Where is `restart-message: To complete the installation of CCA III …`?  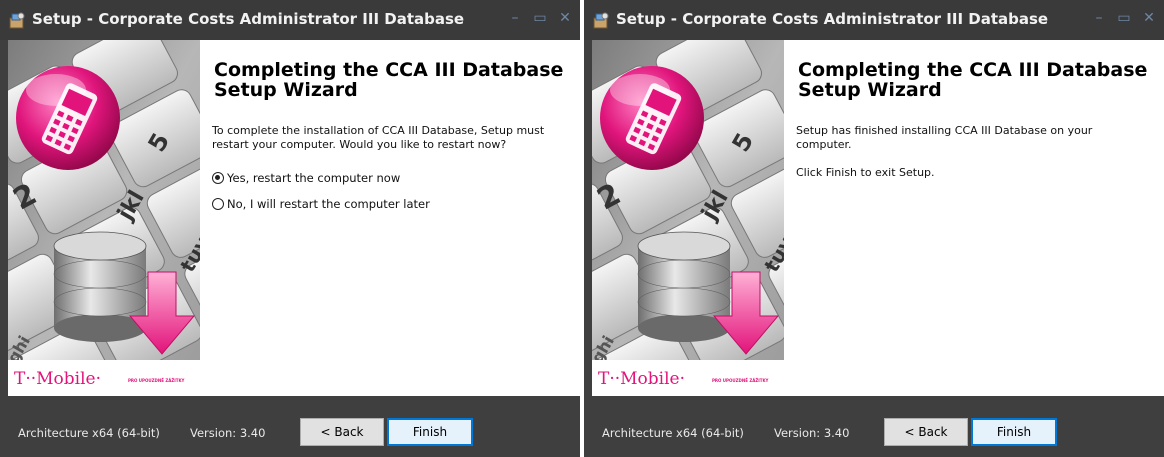 restart-message: To complete the installation of CCA III … is located at coordinates (378, 137).